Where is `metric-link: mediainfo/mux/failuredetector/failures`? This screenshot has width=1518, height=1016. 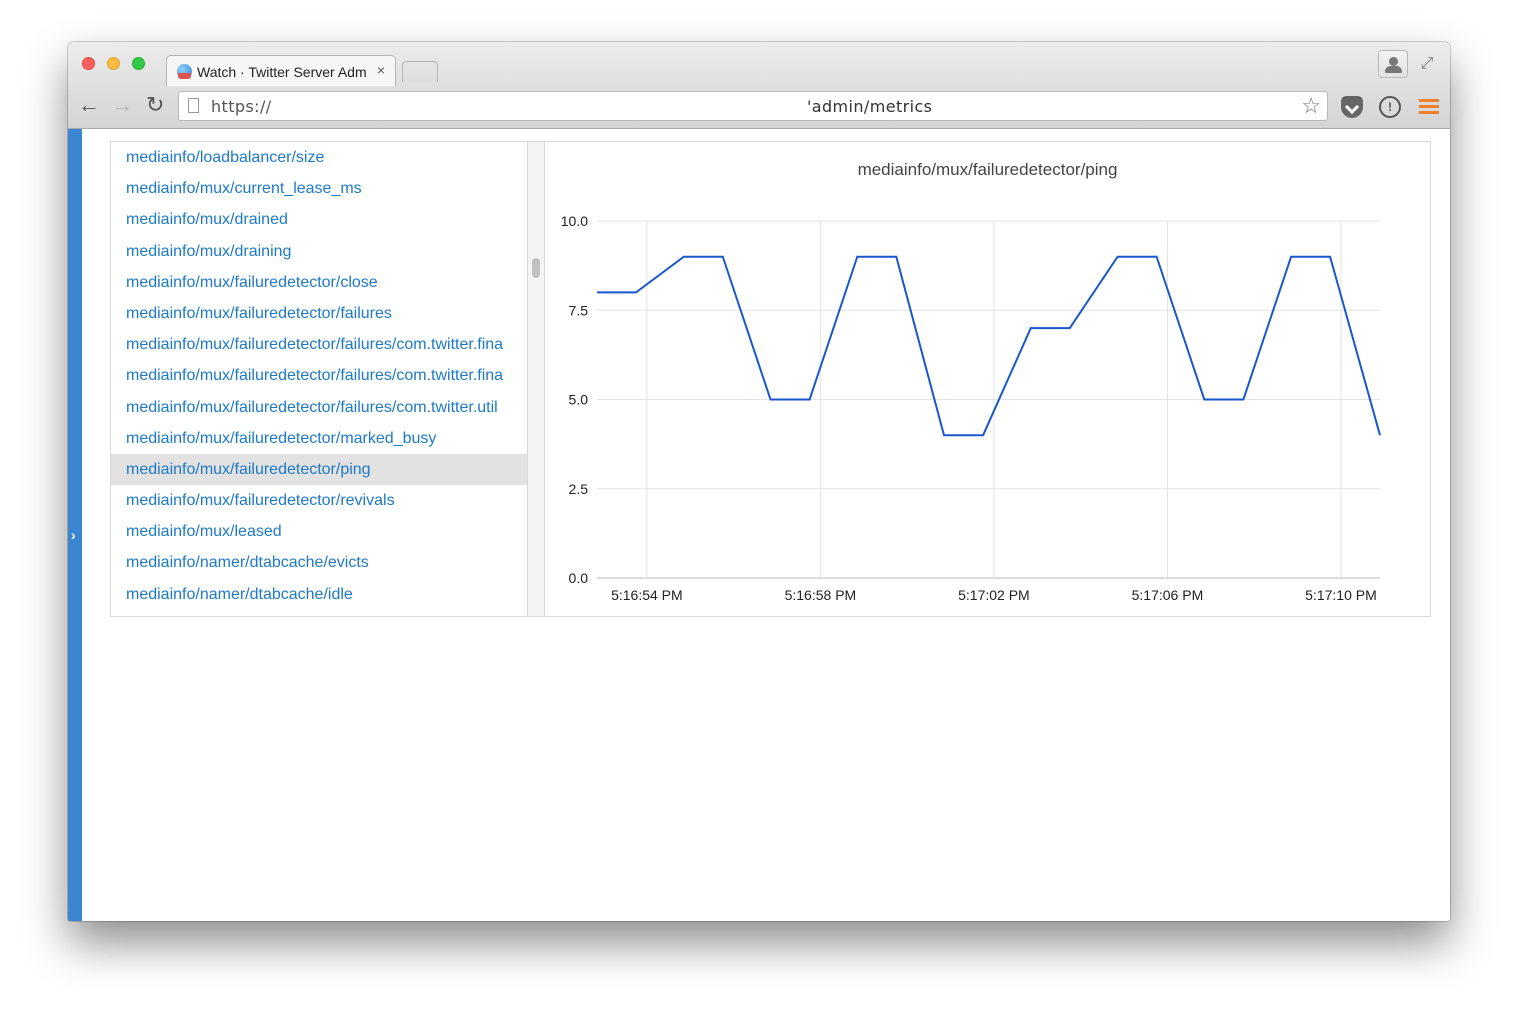 metric-link: mediainfo/mux/failuredetector/failures is located at coordinates (319, 313).